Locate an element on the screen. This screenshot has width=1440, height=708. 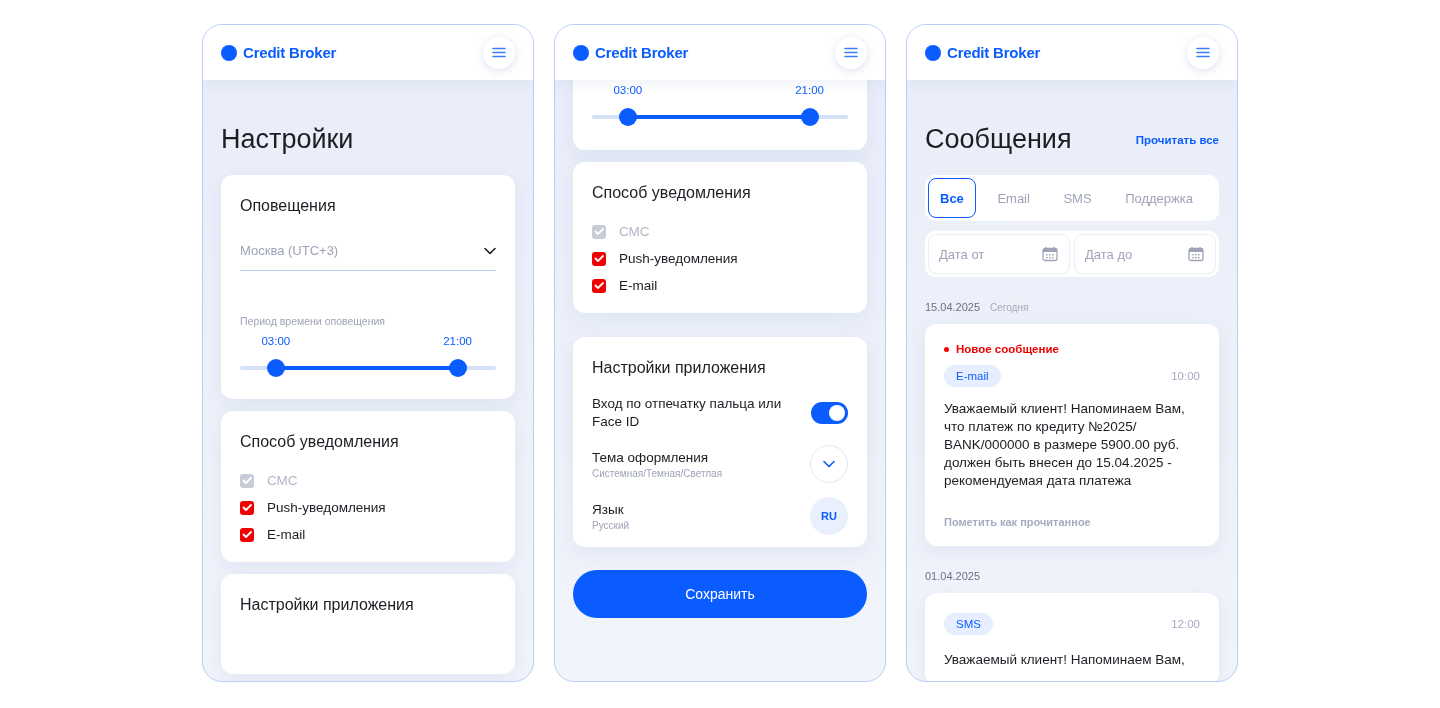
channel-tag: SMS is located at coordinates (968, 624).